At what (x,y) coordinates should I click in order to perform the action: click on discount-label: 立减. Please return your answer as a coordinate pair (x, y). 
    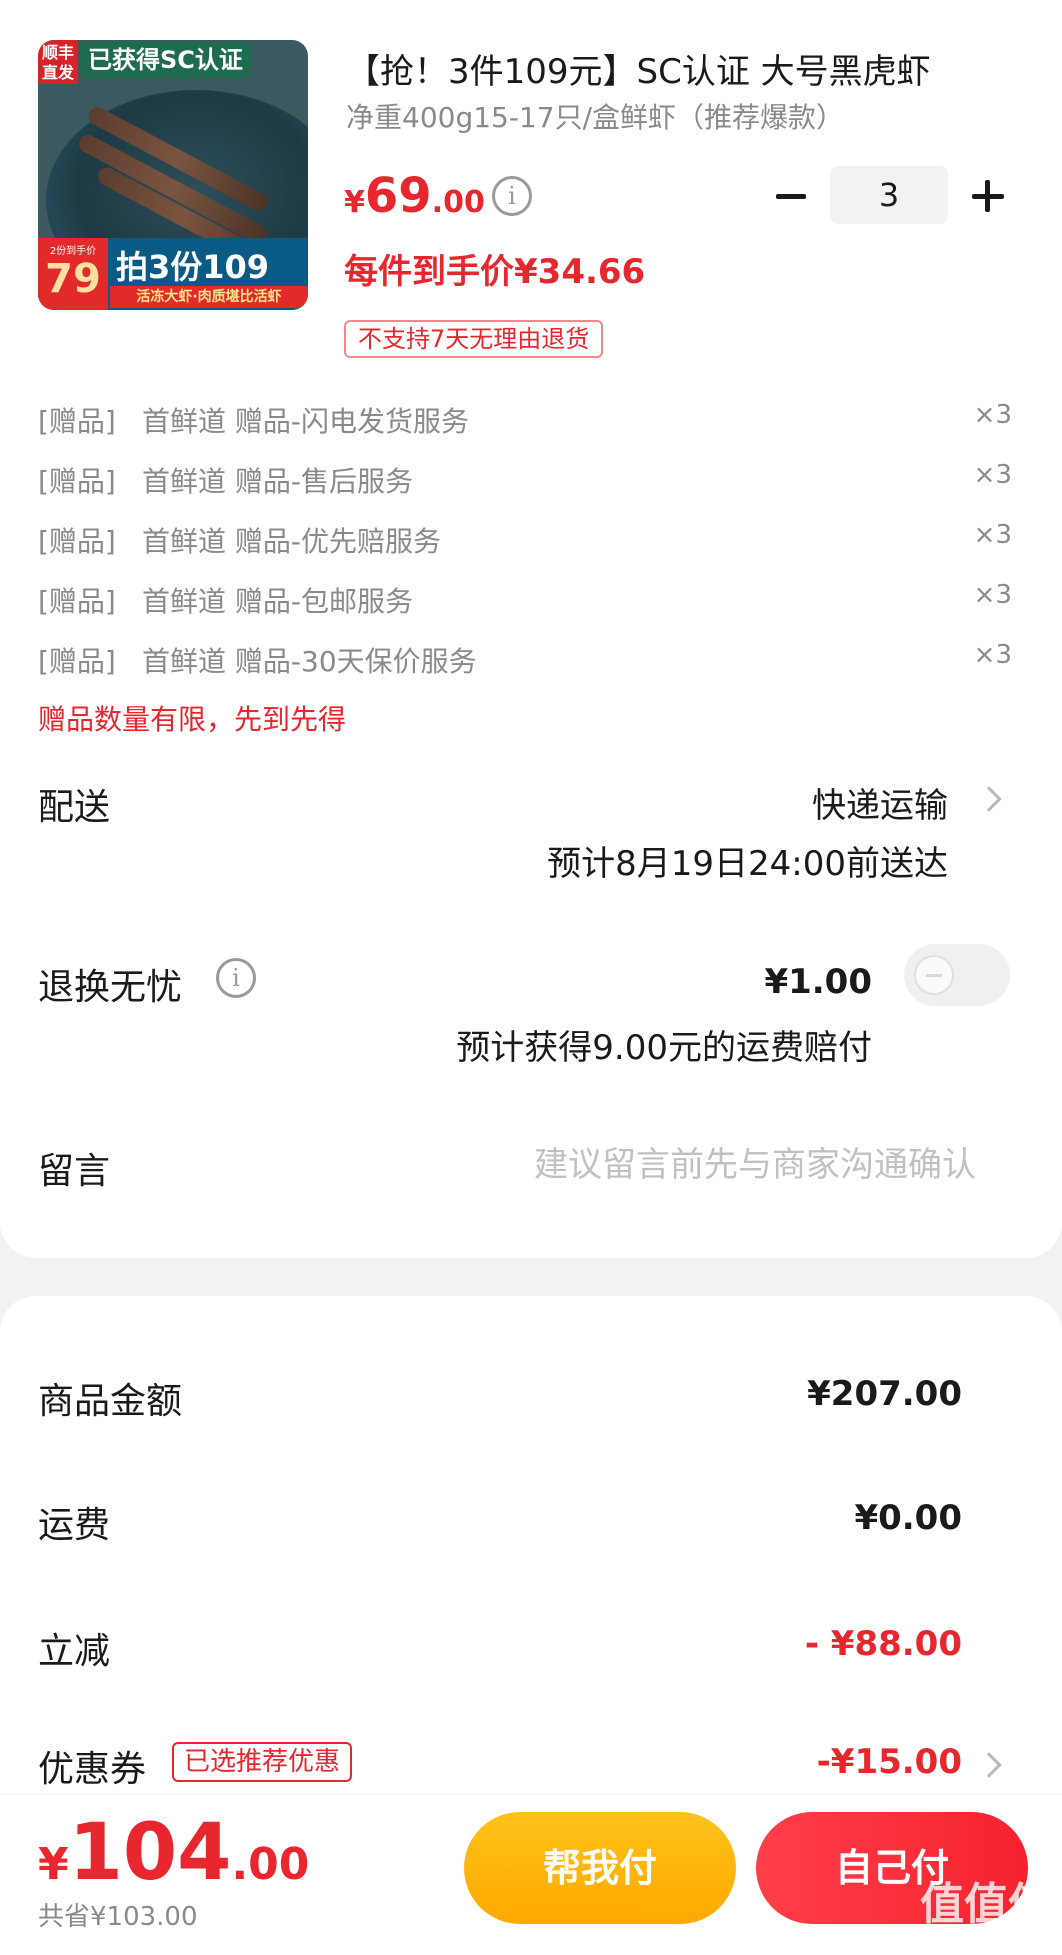
    Looking at the image, I should click on (74, 1651).